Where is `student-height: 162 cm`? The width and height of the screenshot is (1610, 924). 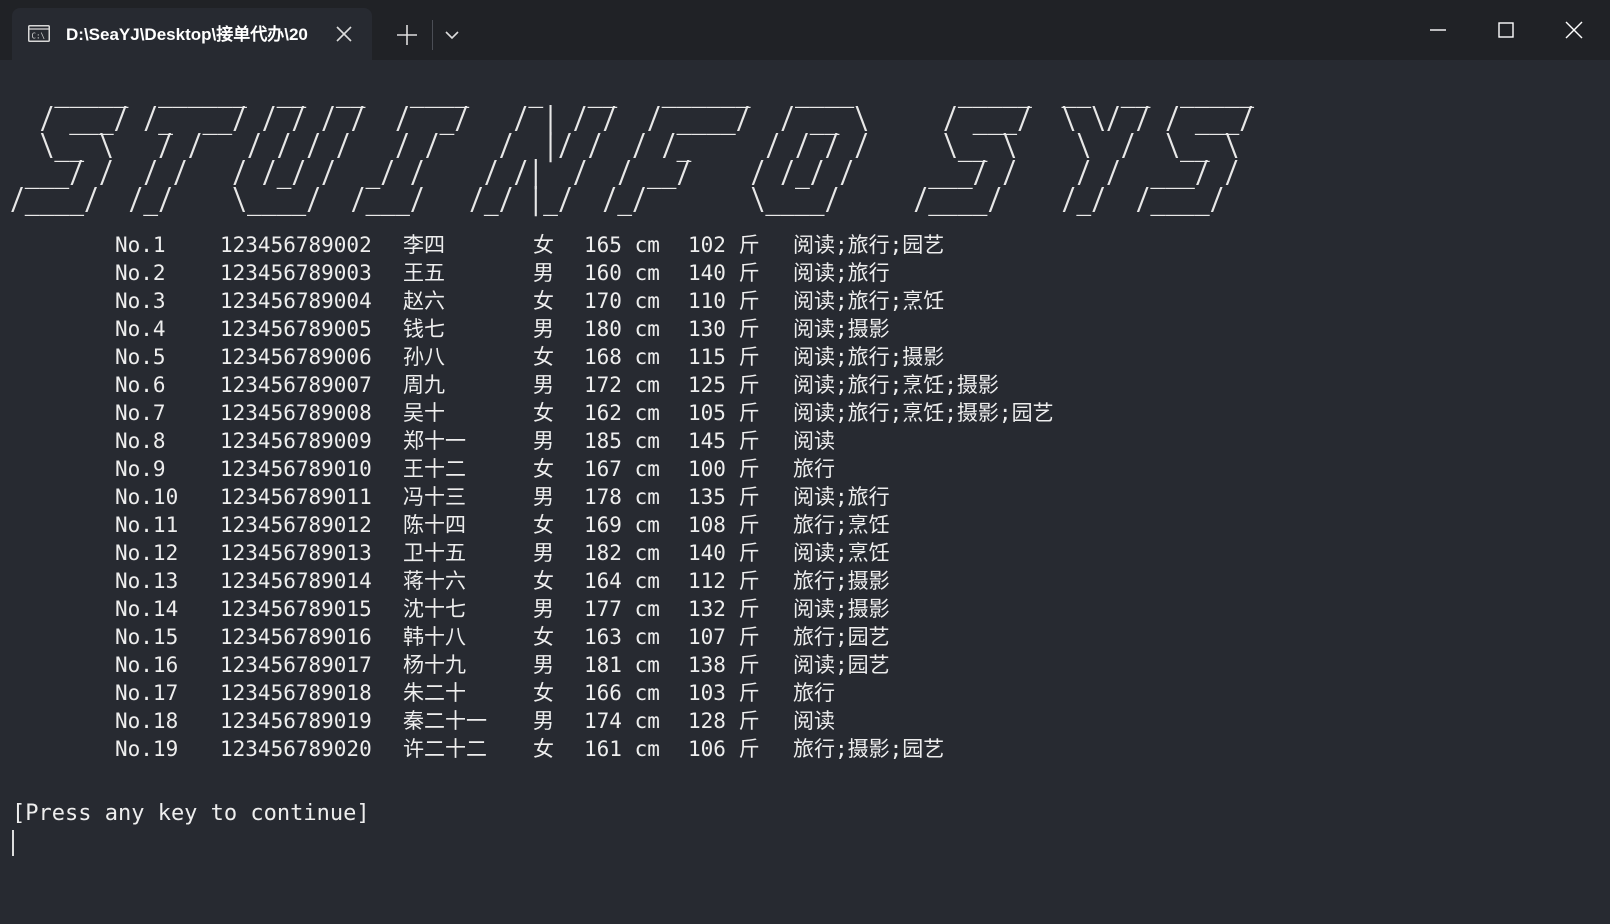 student-height: 162 cm is located at coordinates (622, 413).